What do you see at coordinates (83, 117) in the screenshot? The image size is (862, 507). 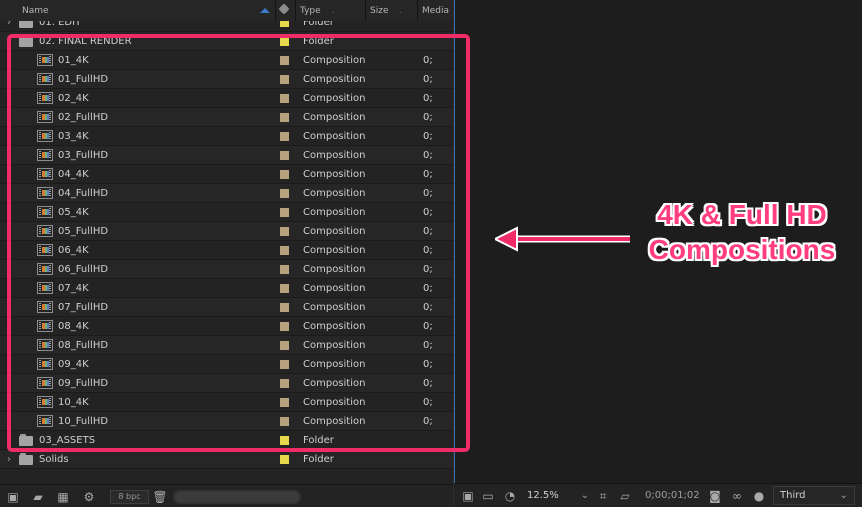 I see `project-item-name: 02_FullHD` at bounding box center [83, 117].